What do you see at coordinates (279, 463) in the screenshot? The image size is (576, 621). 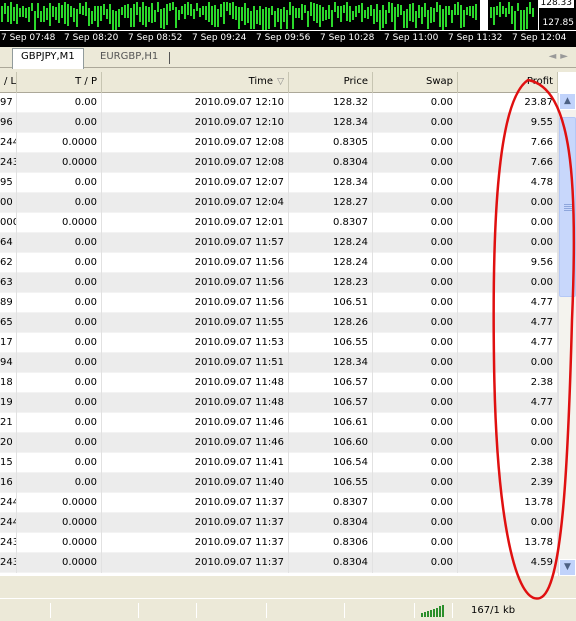 I see `table-row: 15 0.00 2010.09.07 11:41 106.54 0.00 2.38` at bounding box center [279, 463].